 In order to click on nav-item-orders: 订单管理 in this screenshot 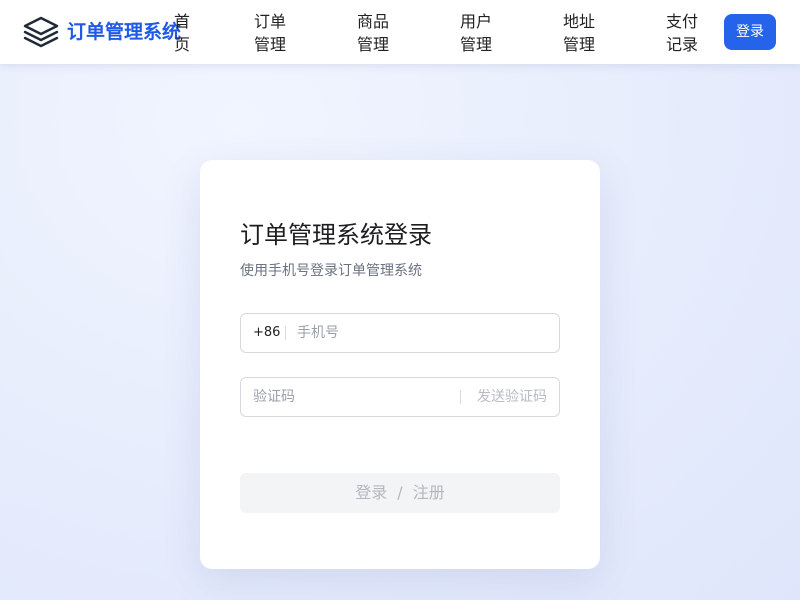, I will do `click(271, 33)`.